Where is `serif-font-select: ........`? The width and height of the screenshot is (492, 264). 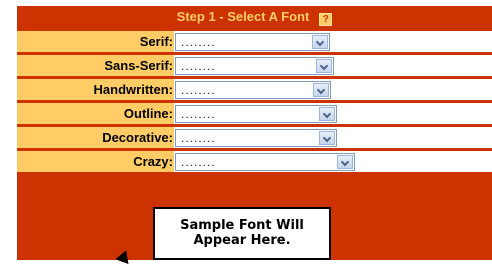 serif-font-select: ........ is located at coordinates (252, 42).